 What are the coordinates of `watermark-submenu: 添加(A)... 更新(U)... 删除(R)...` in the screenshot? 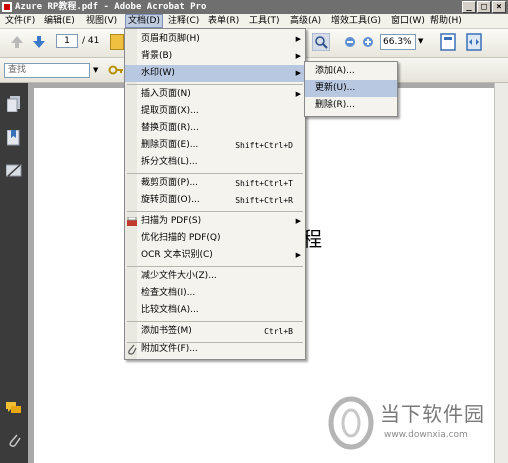 It's located at (351, 89).